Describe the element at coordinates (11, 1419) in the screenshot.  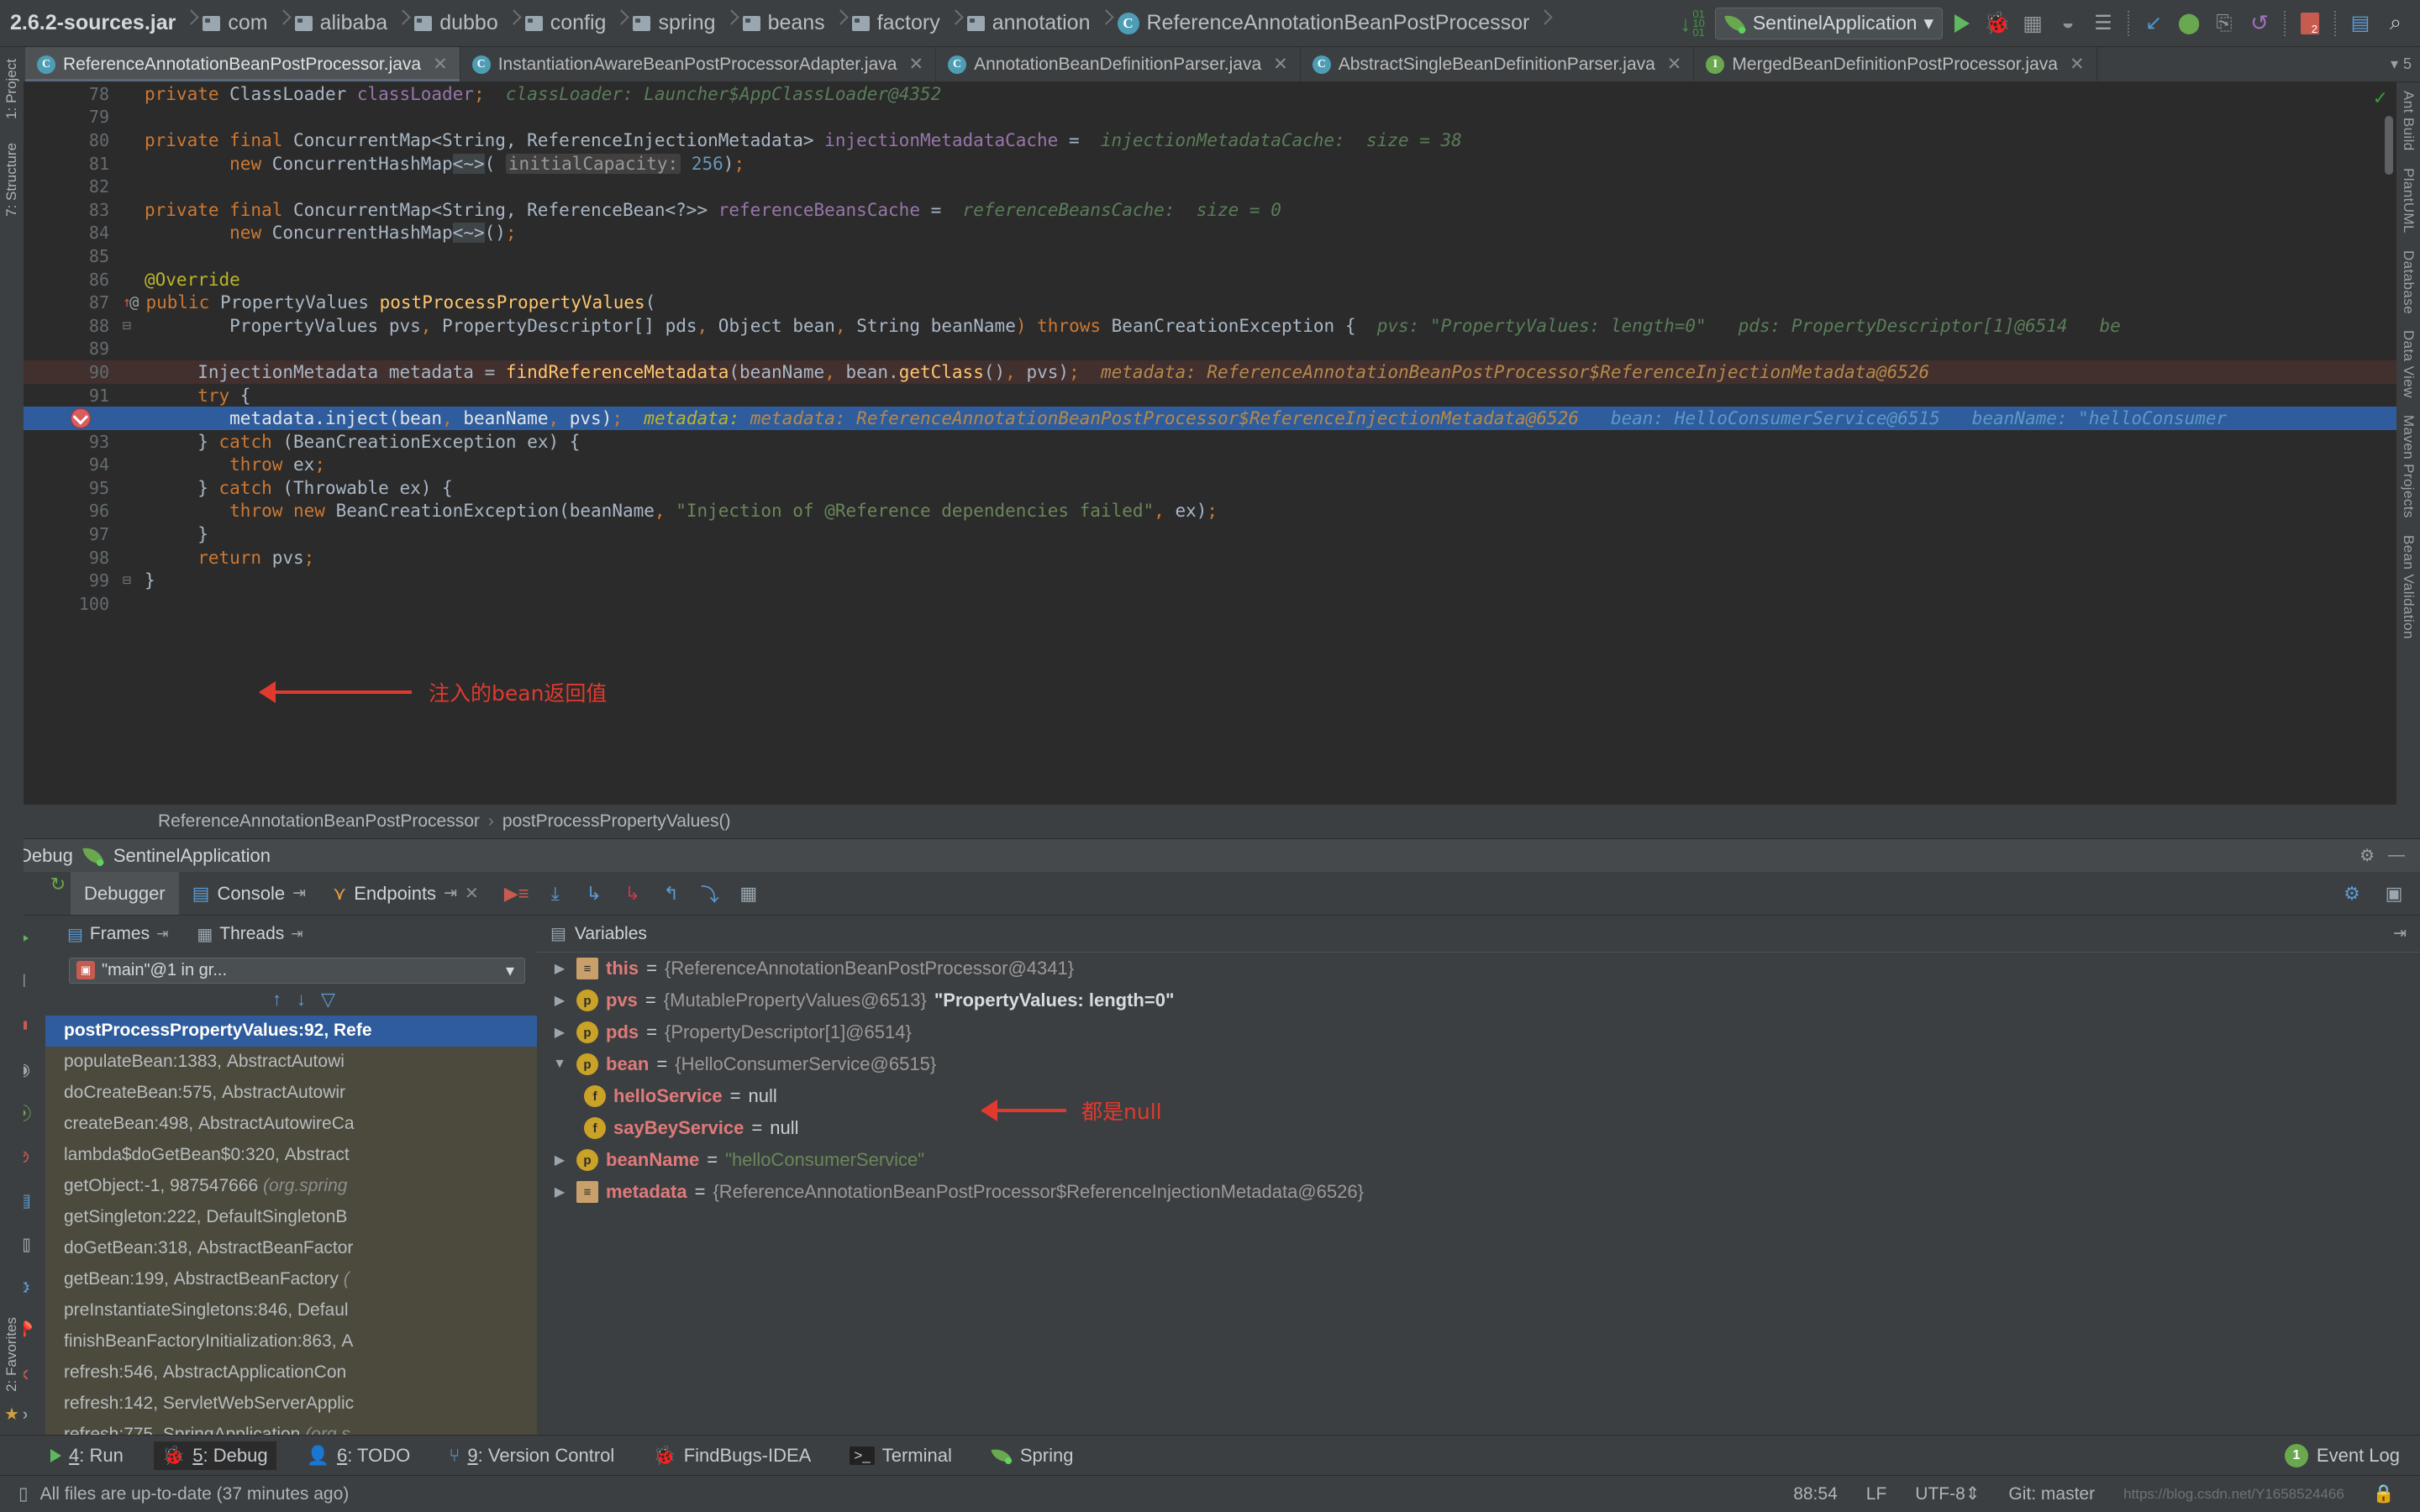
I see `star-icon: ★` at that location.